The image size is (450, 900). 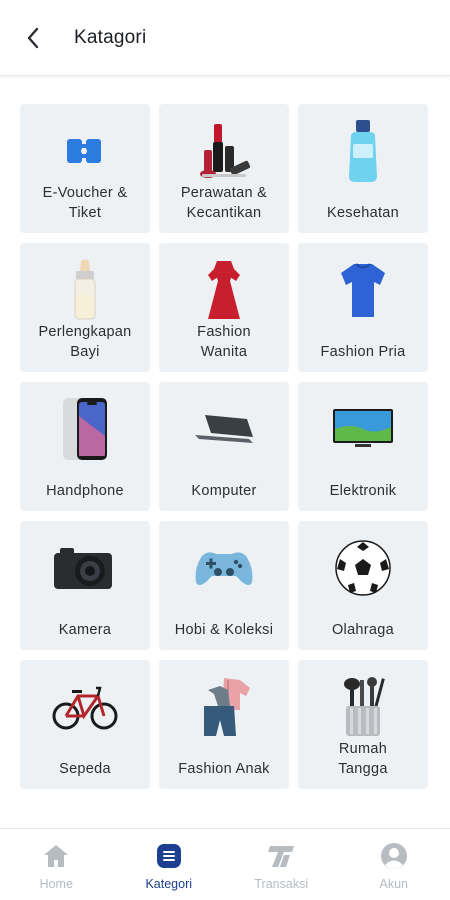 What do you see at coordinates (281, 884) in the screenshot?
I see `nav-label: Transaksi` at bounding box center [281, 884].